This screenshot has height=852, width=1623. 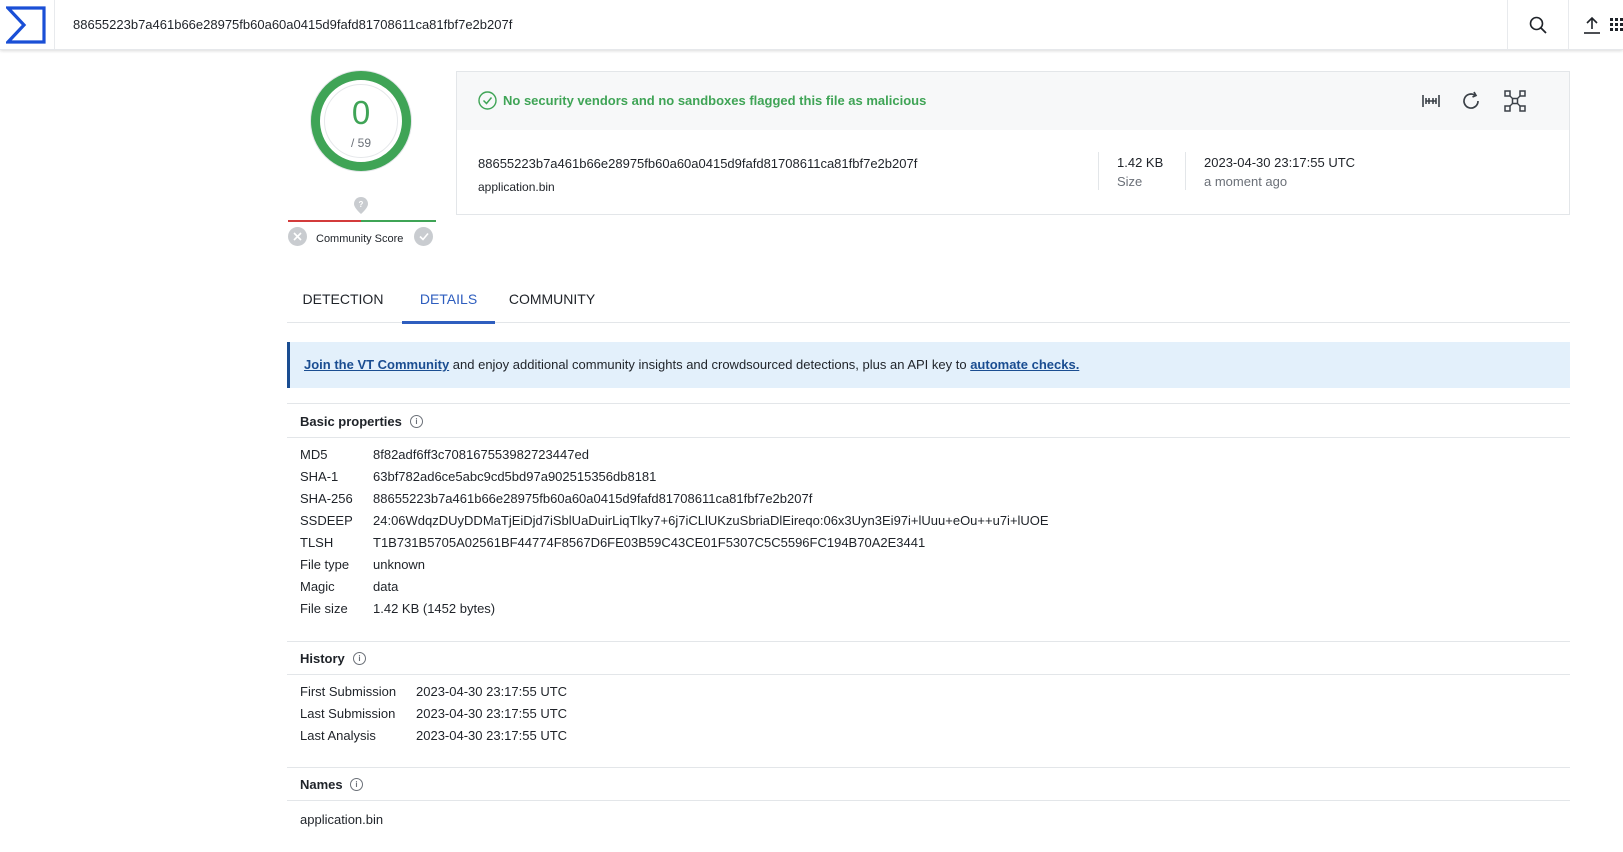 I want to click on upload-icon, so click(x=1592, y=25).